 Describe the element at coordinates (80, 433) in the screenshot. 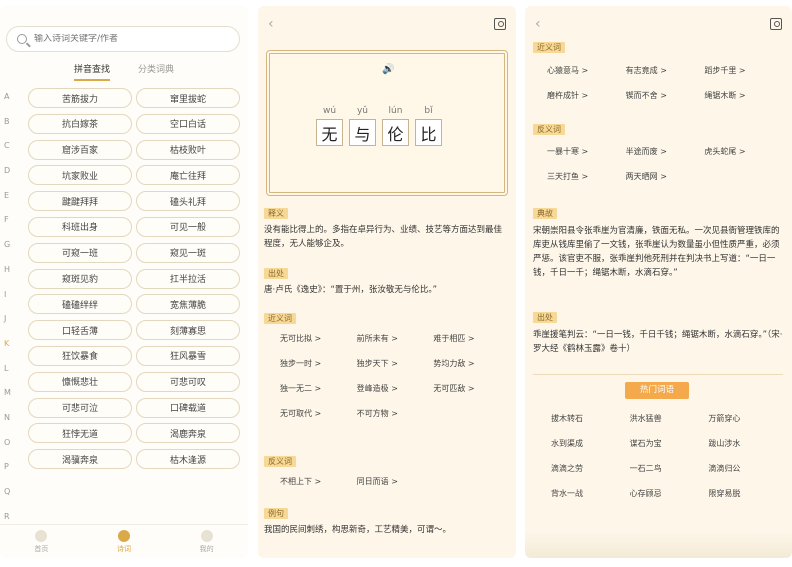

I see `idiom-button: 狂悖无道` at that location.